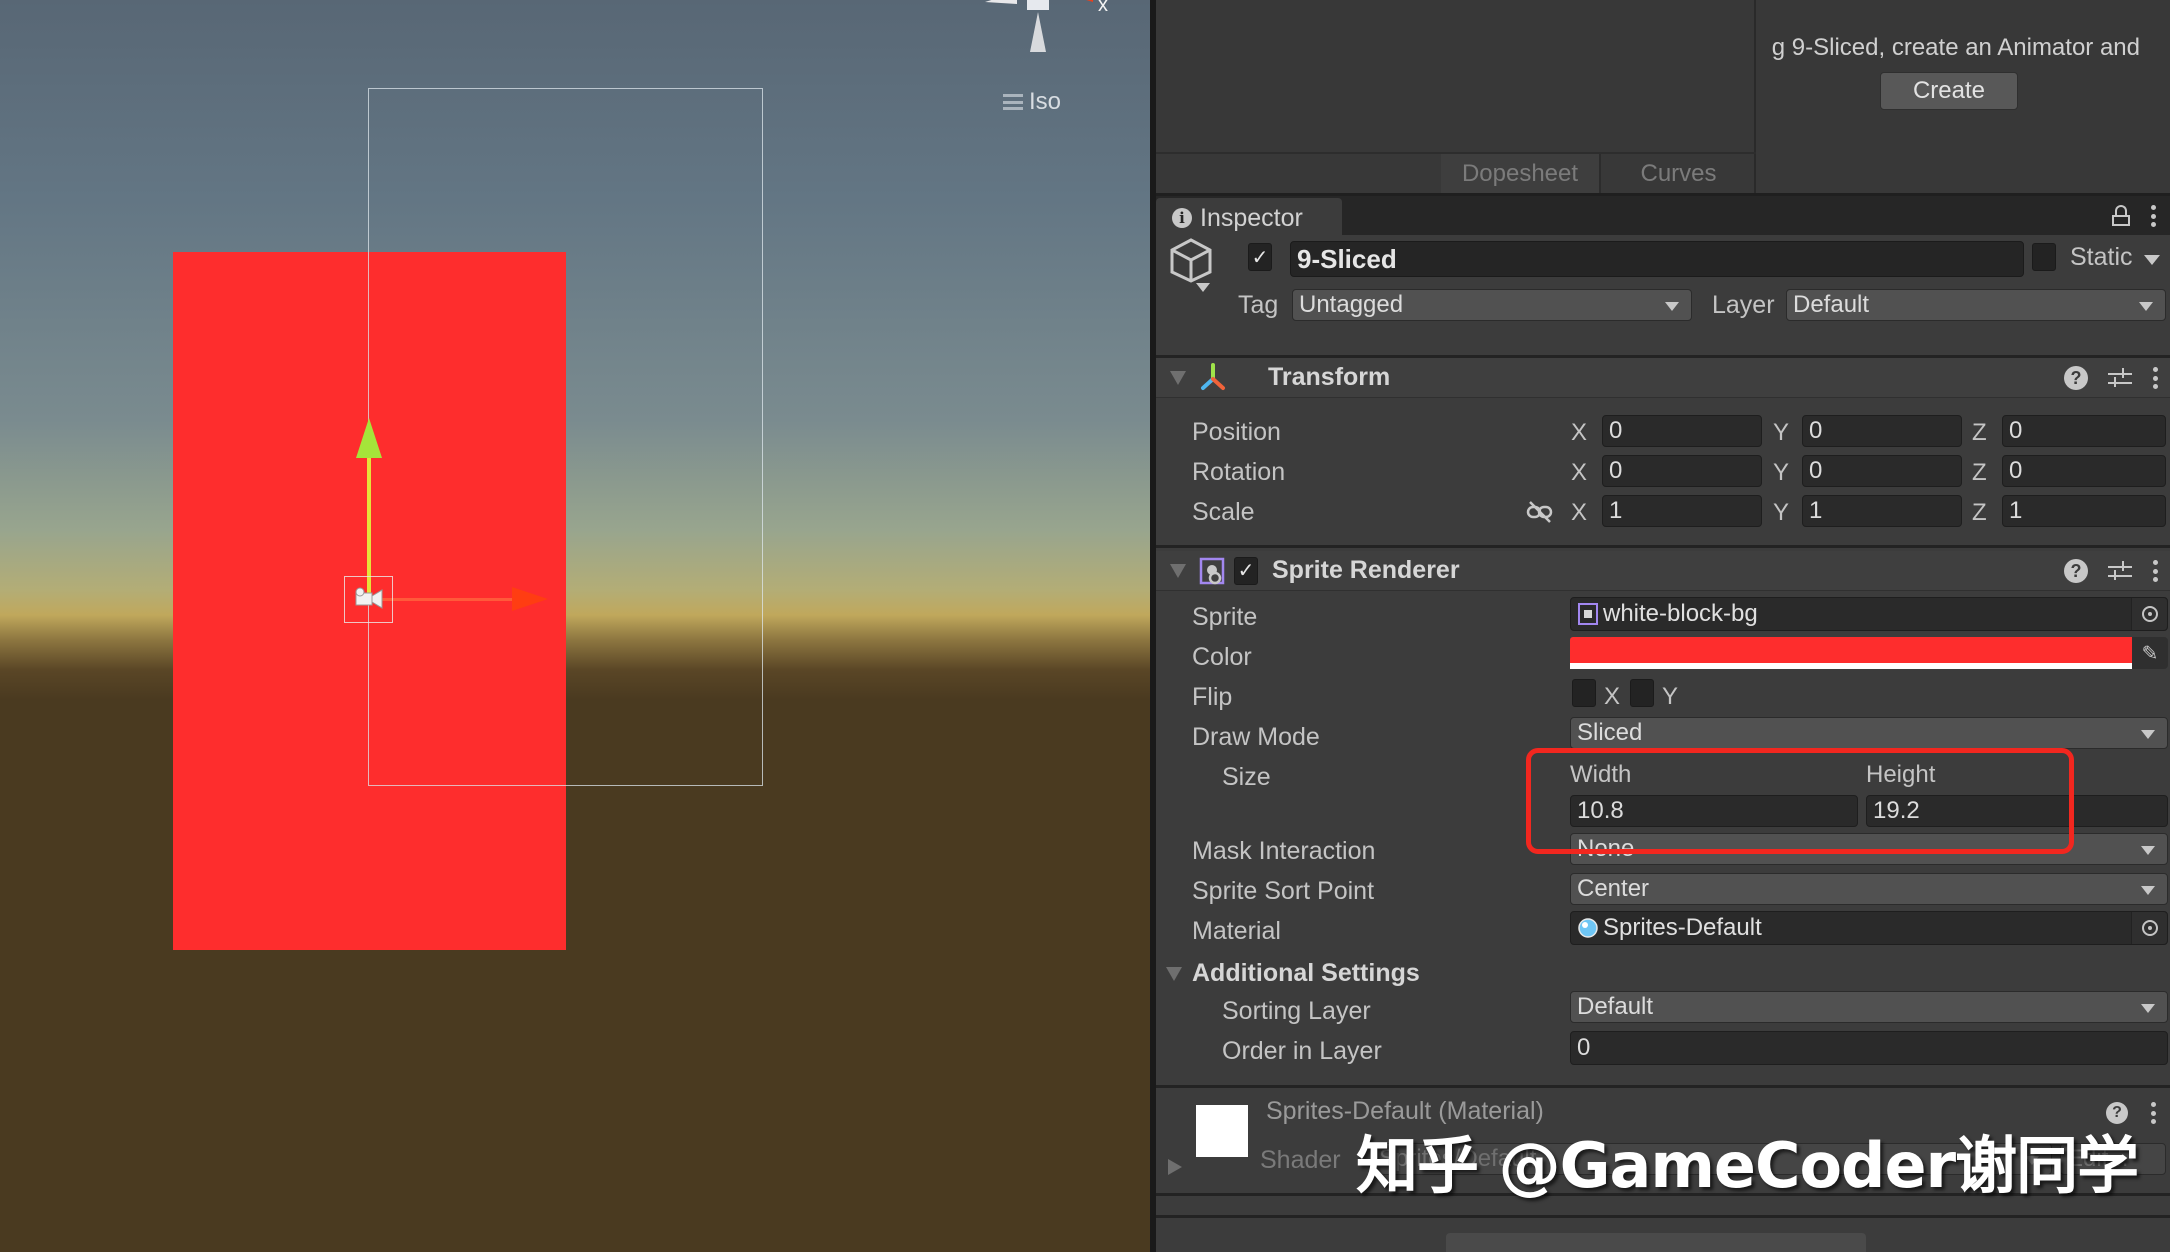 The width and height of the screenshot is (2170, 1252). I want to click on color-field: ✎, so click(1869, 653).